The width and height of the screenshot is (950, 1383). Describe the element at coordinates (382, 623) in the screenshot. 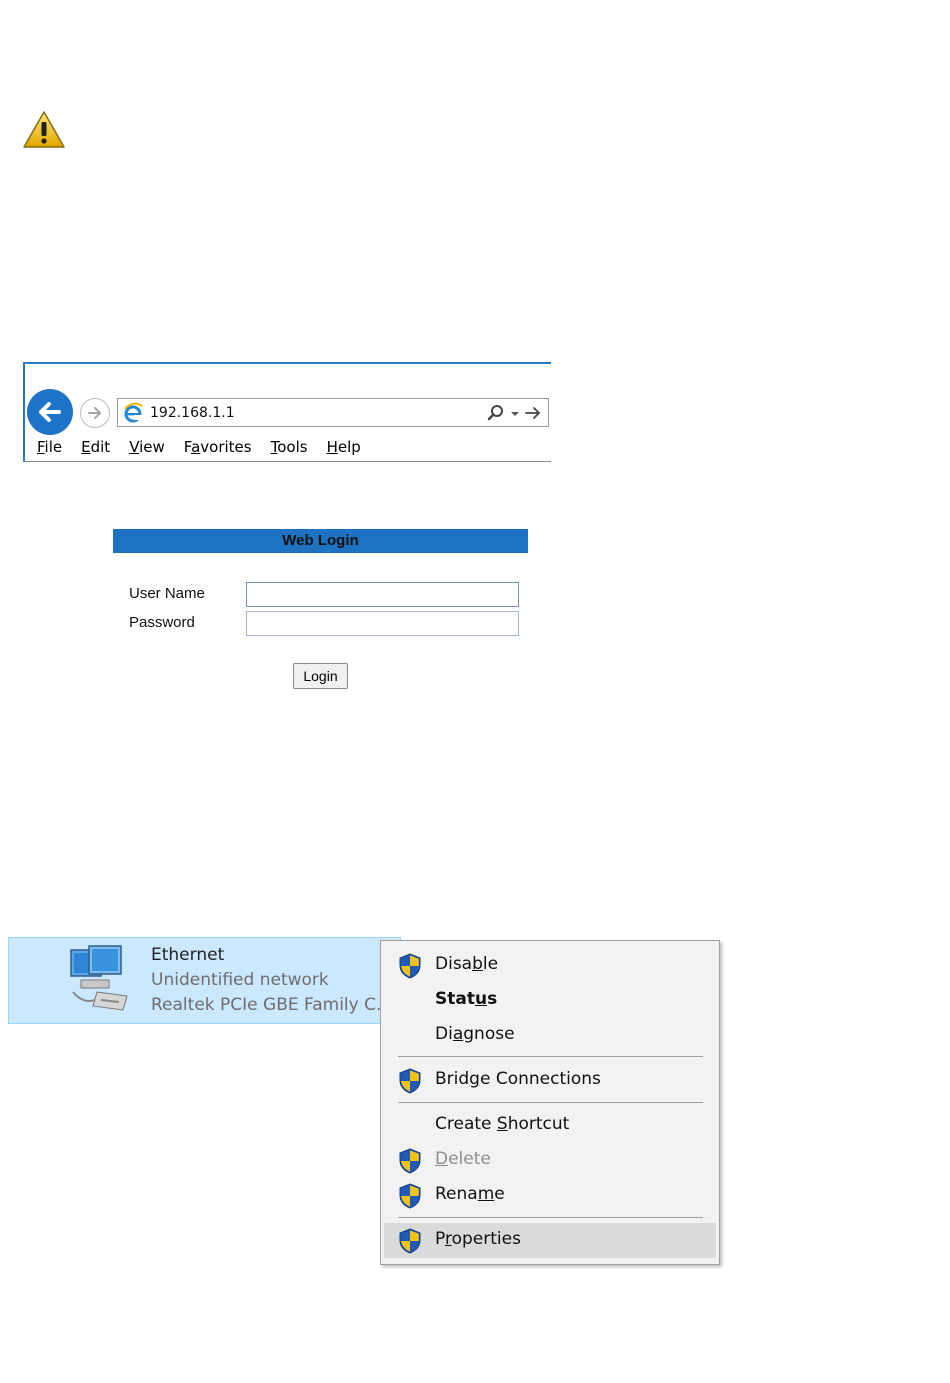

I see `password-field` at that location.